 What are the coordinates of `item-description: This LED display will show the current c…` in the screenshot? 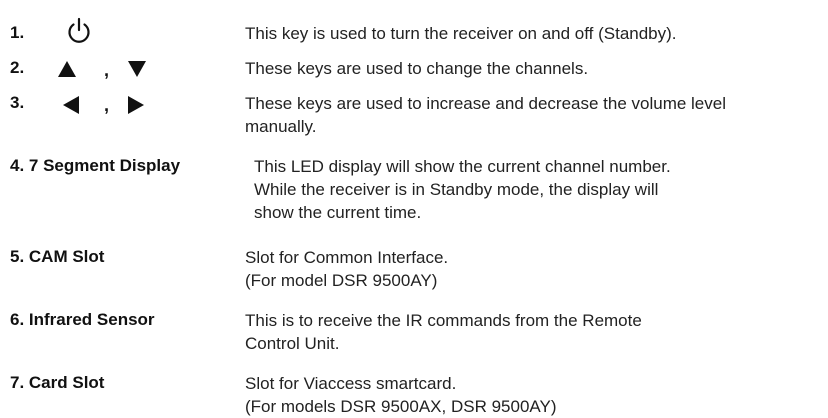 It's located at (462, 166).